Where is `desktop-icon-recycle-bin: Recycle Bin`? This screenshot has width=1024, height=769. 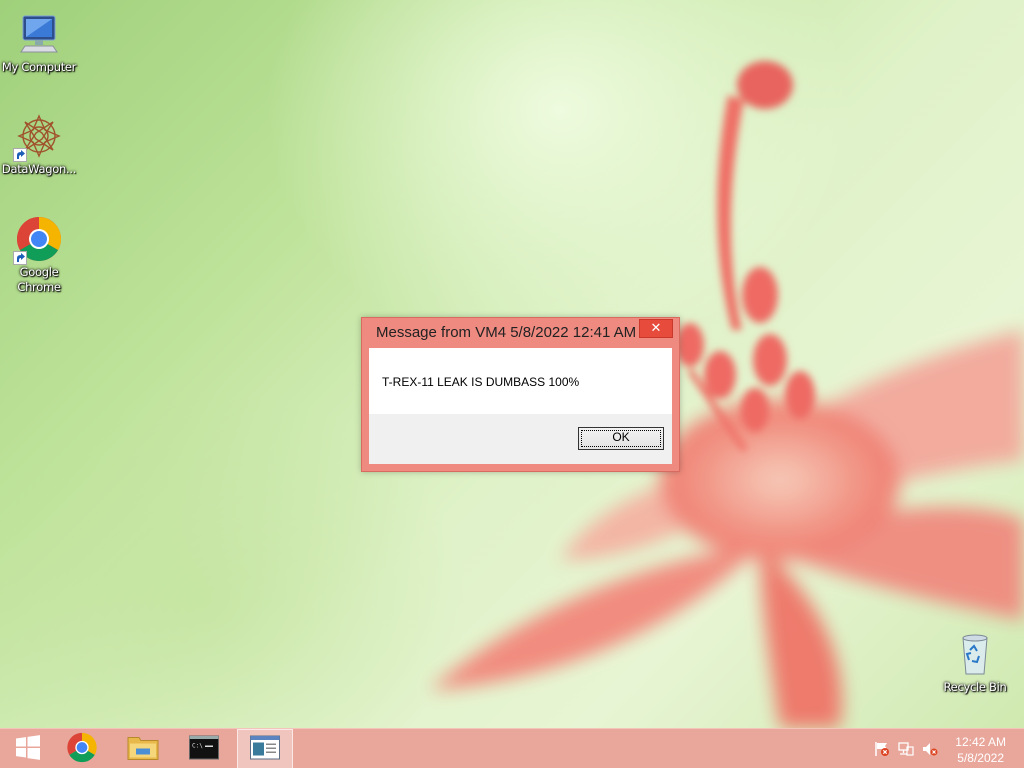 desktop-icon-recycle-bin: Recycle Bin is located at coordinates (975, 662).